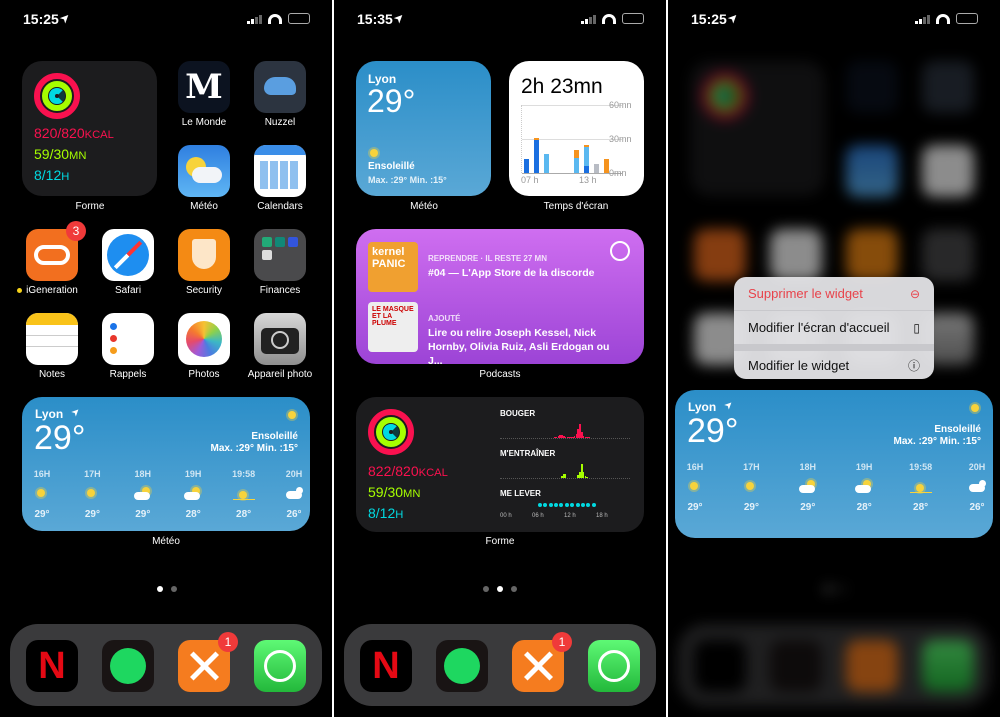 This screenshot has width=1000, height=717. I want to click on app-label: Finances, so click(280, 290).